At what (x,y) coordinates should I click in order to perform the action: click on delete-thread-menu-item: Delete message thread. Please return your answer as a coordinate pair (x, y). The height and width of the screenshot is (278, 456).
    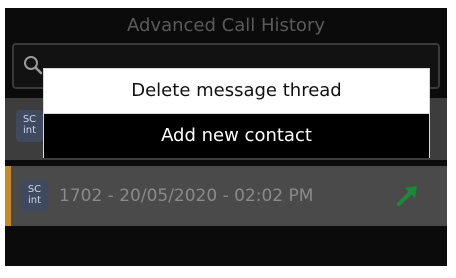
    Looking at the image, I should click on (236, 91).